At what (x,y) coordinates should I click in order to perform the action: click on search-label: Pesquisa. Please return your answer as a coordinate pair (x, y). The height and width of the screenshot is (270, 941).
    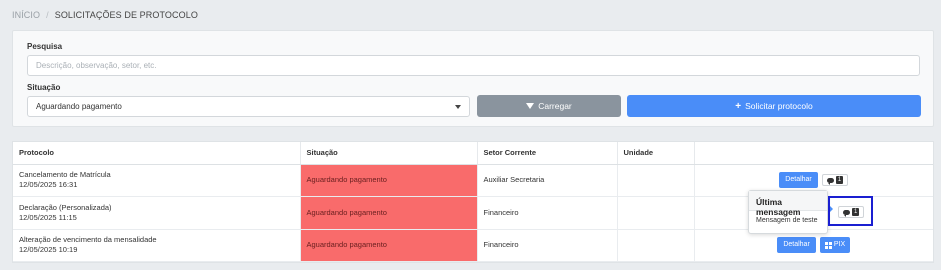
    Looking at the image, I should click on (45, 46).